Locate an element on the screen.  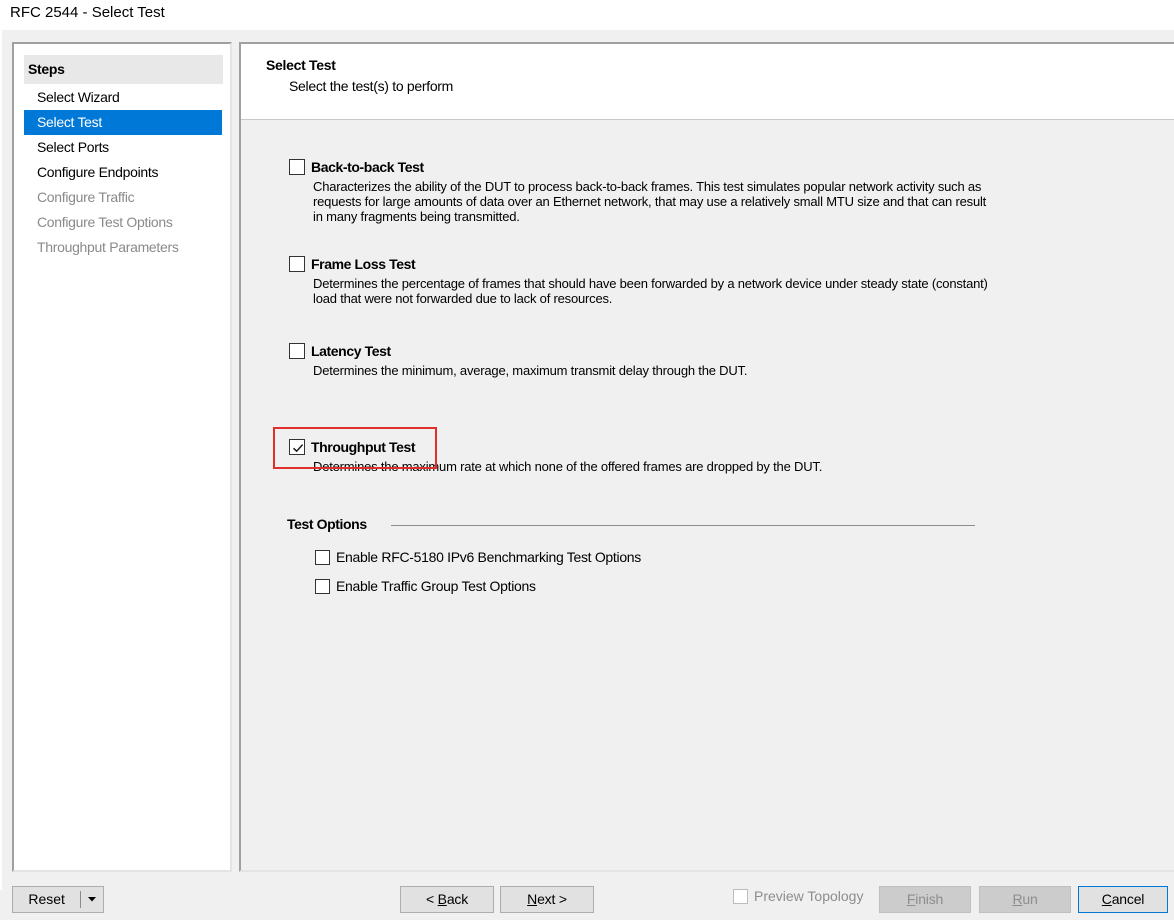
back-prefix: < is located at coordinates (432, 899).